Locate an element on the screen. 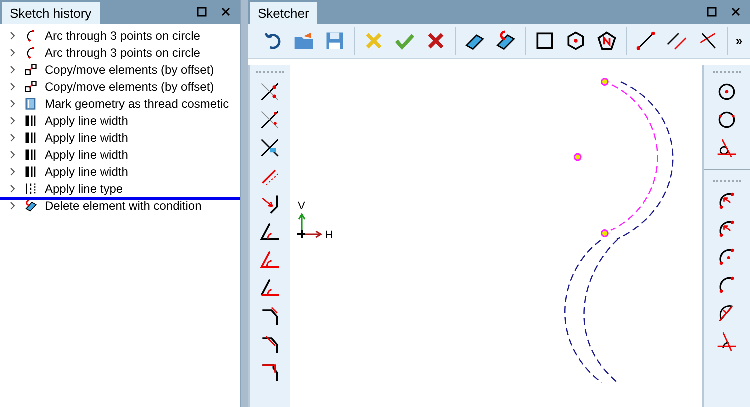 The height and width of the screenshot is (407, 750). panel-tab: Sketcher is located at coordinates (284, 13).